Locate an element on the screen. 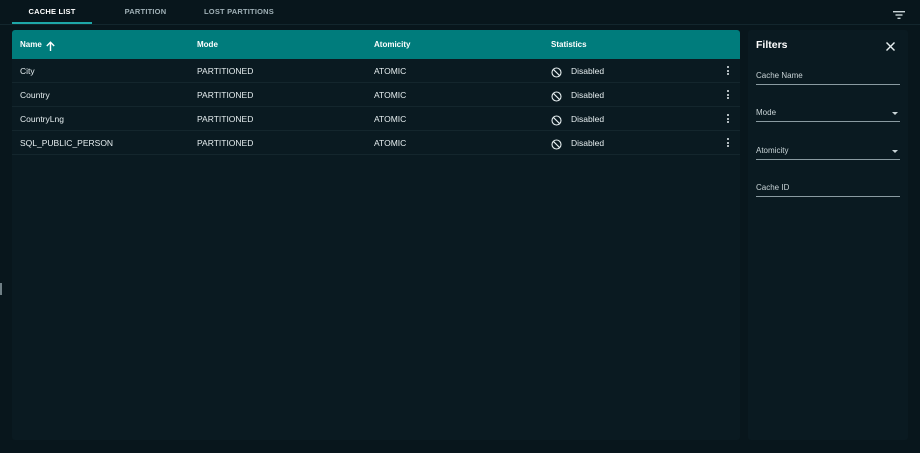 Image resolution: width=920 pixels, height=453 pixels. table-row: City PARTITIONED ATOMIC Disabled is located at coordinates (376, 71).